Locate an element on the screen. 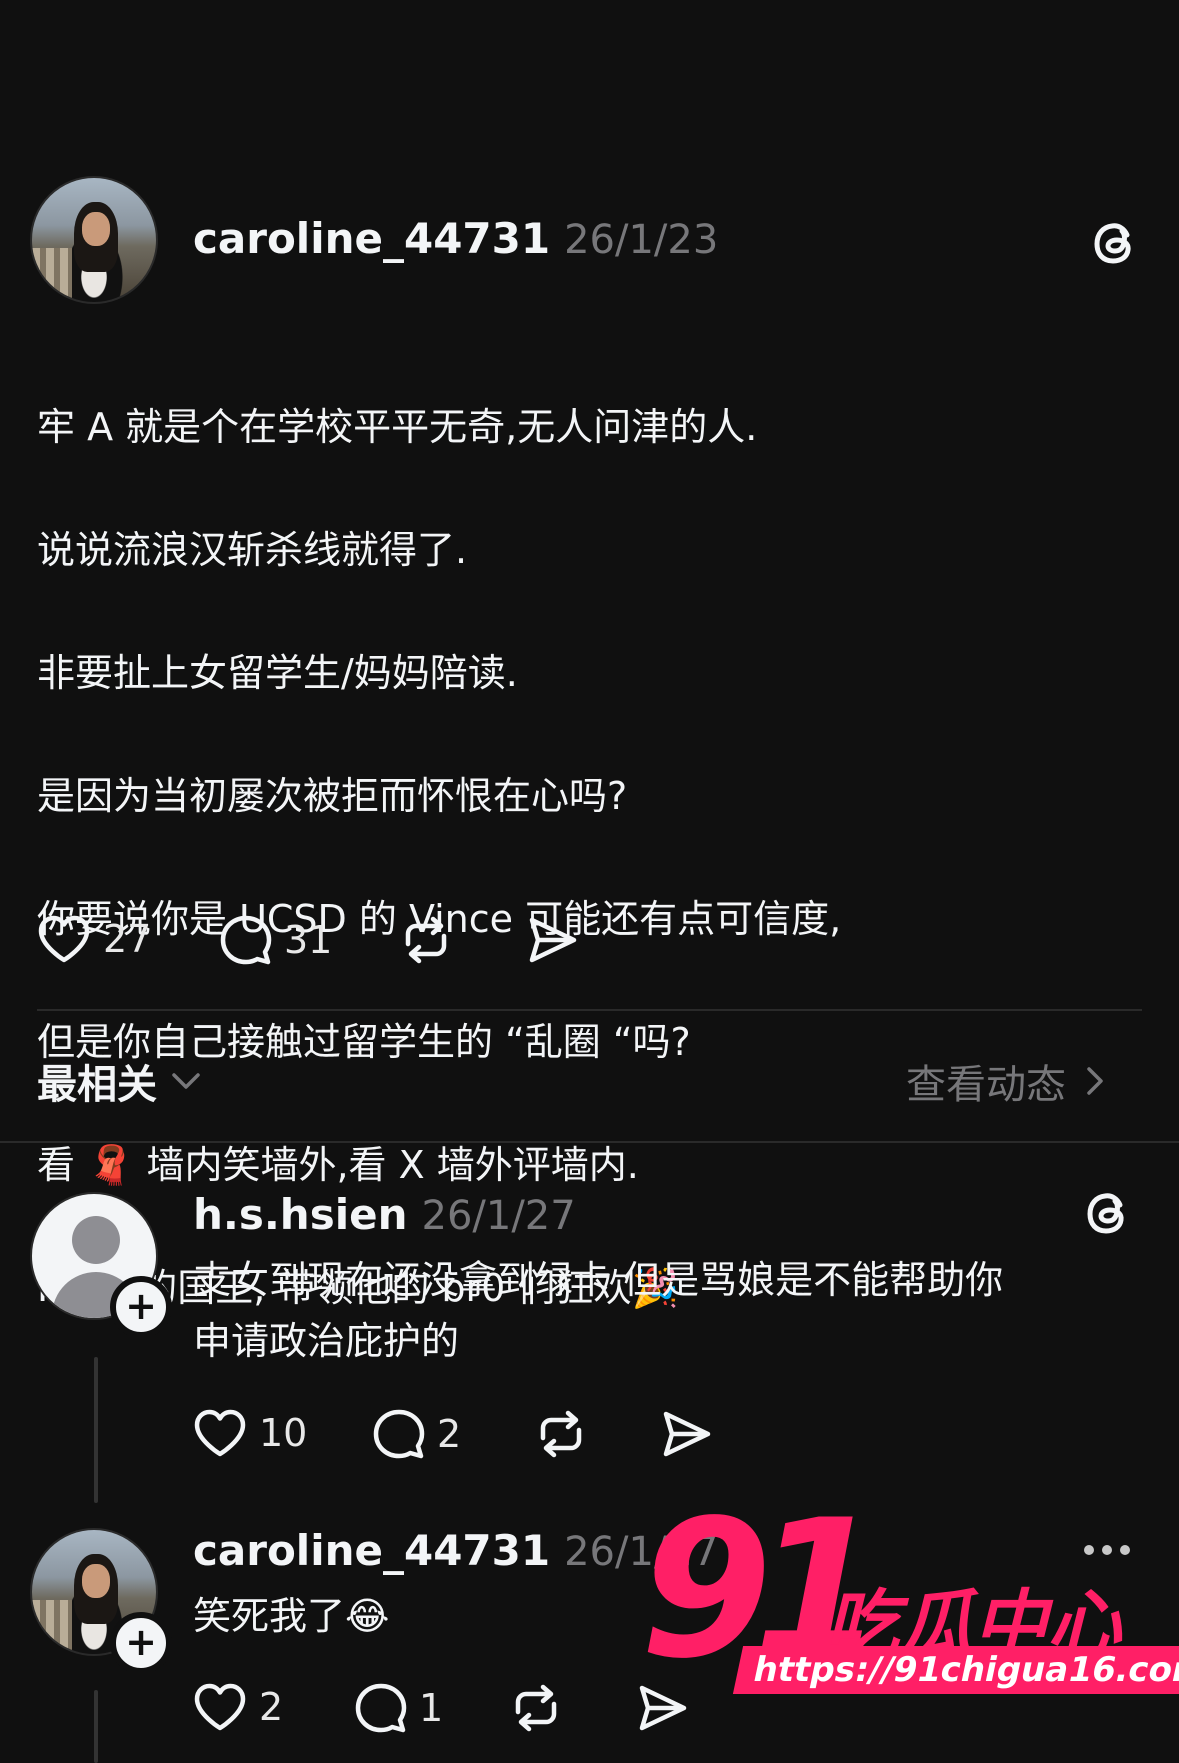  comment-count: 1 is located at coordinates (431, 1708).